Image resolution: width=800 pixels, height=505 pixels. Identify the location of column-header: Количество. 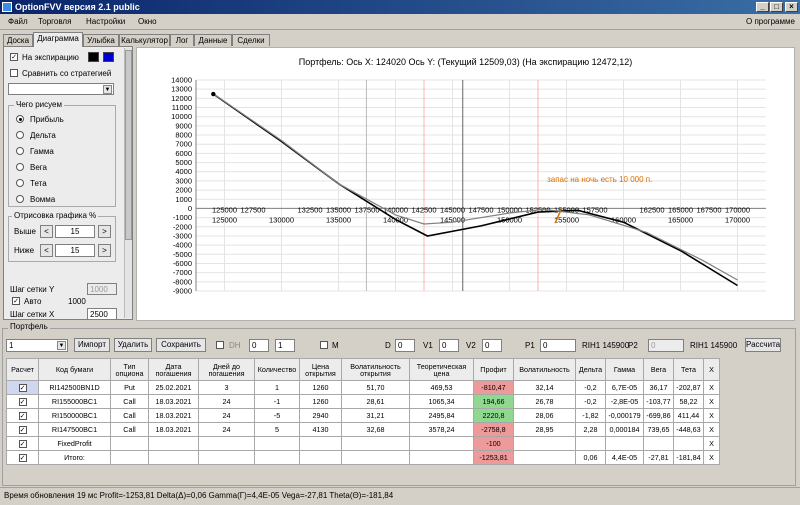
(277, 369).